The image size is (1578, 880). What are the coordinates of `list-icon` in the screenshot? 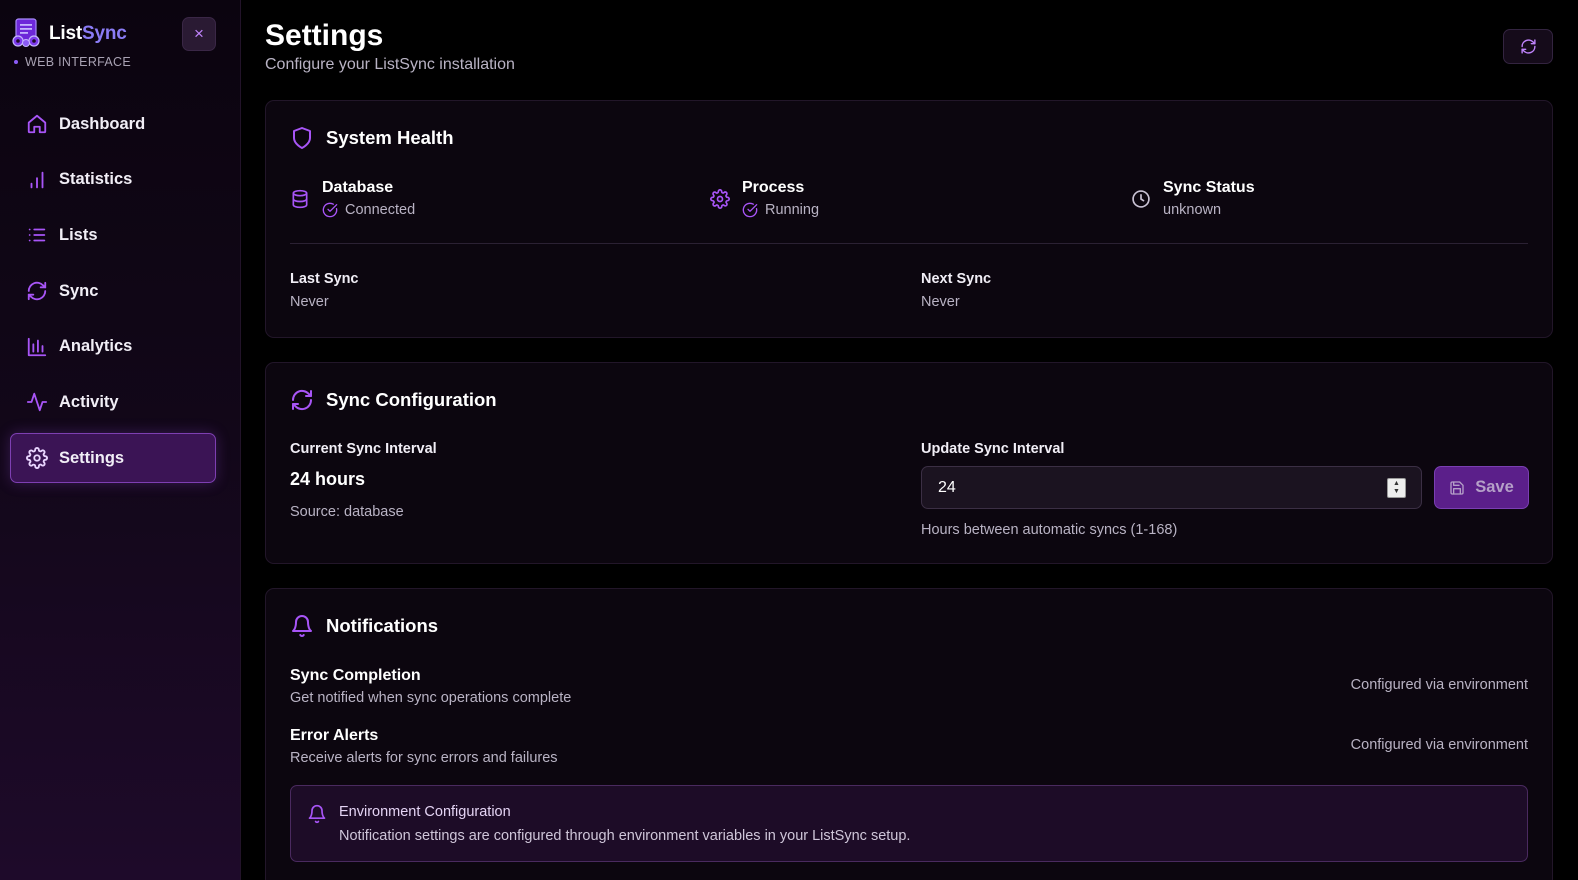 It's located at (37, 235).